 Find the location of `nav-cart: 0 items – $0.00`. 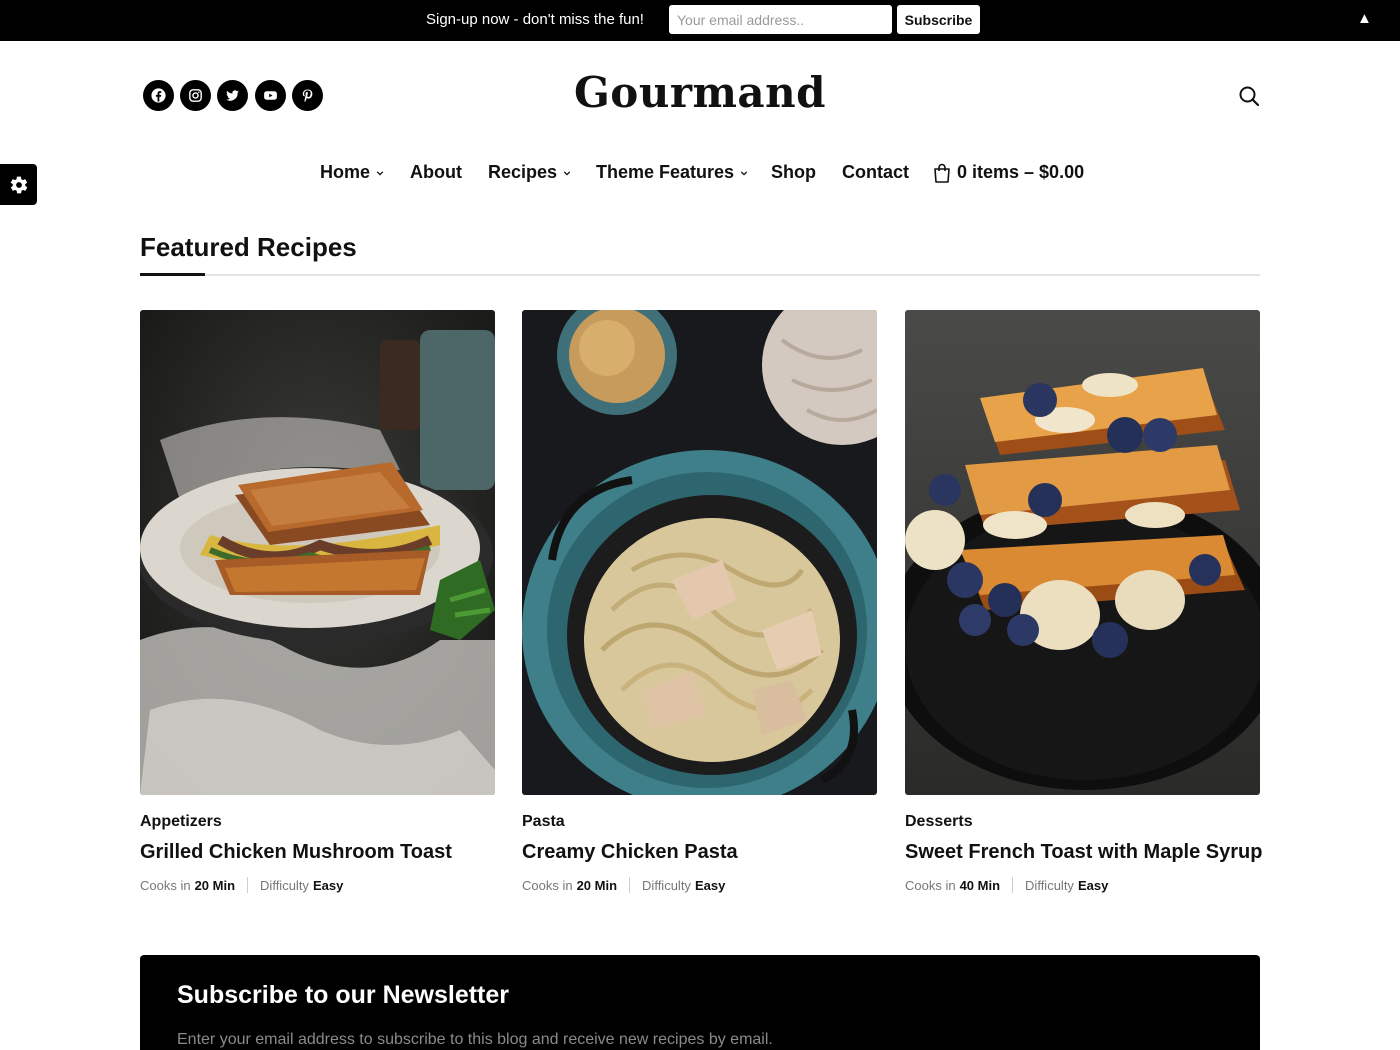

nav-cart: 0 items – $0.00 is located at coordinates (1008, 172).